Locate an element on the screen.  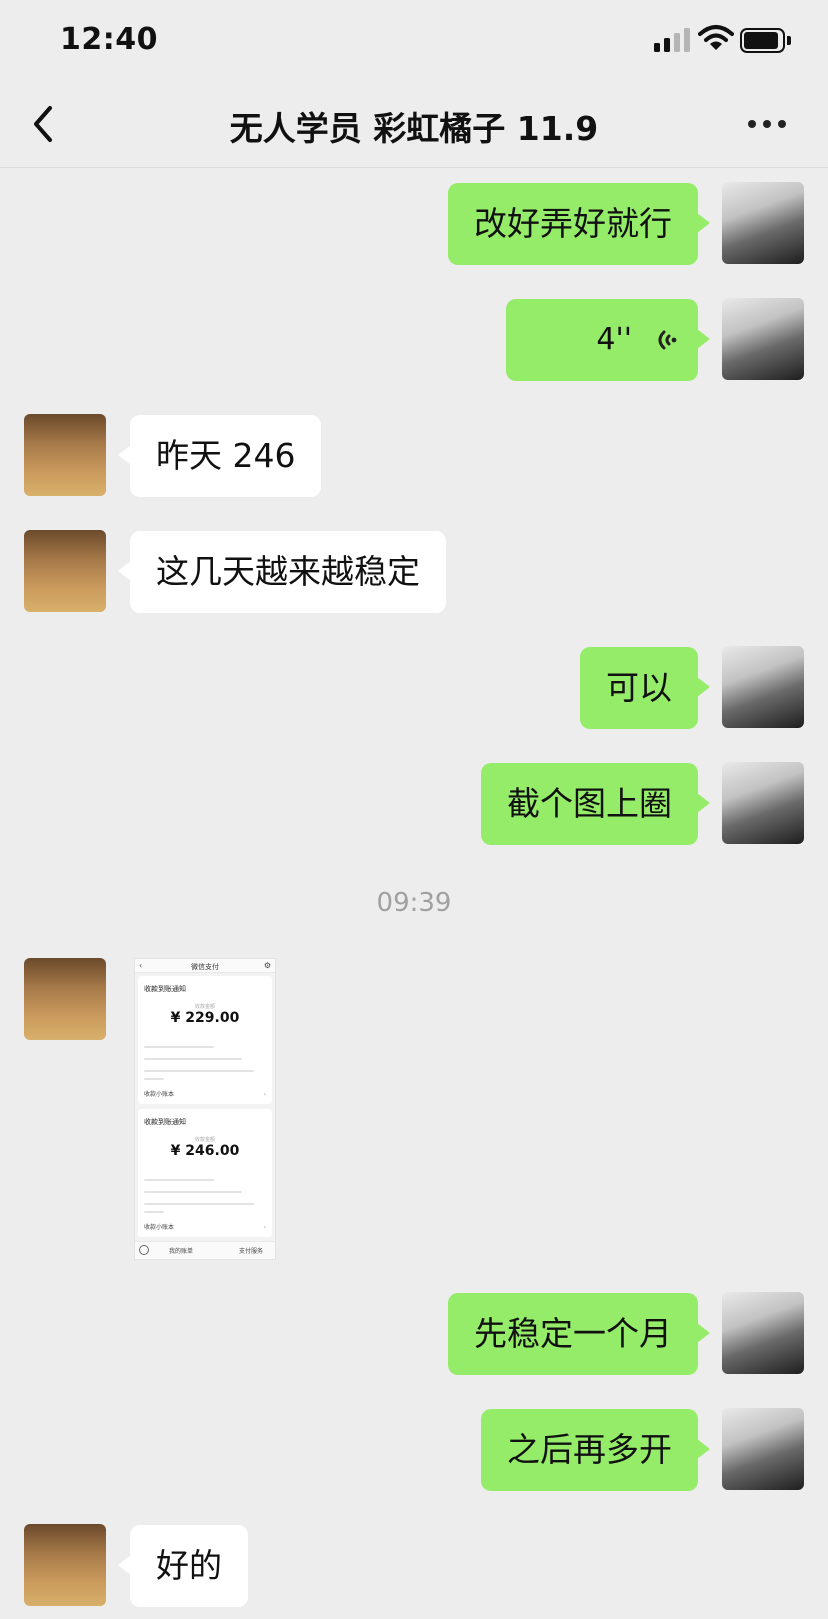
gear-icon: ⚙ is located at coordinates (267, 965).